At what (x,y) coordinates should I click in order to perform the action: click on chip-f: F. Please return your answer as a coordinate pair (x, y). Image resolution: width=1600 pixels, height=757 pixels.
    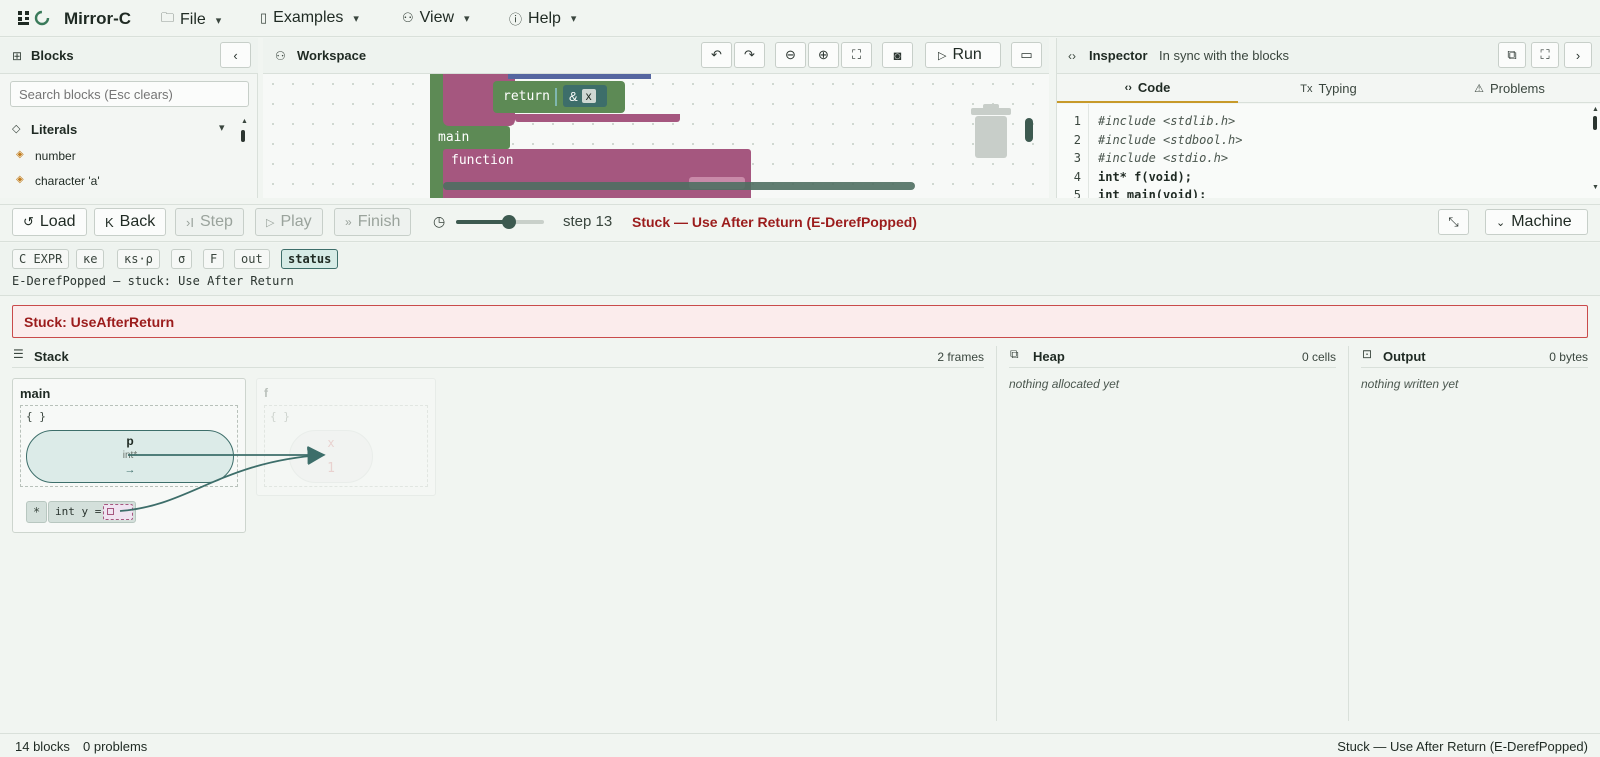
    Looking at the image, I should click on (214, 259).